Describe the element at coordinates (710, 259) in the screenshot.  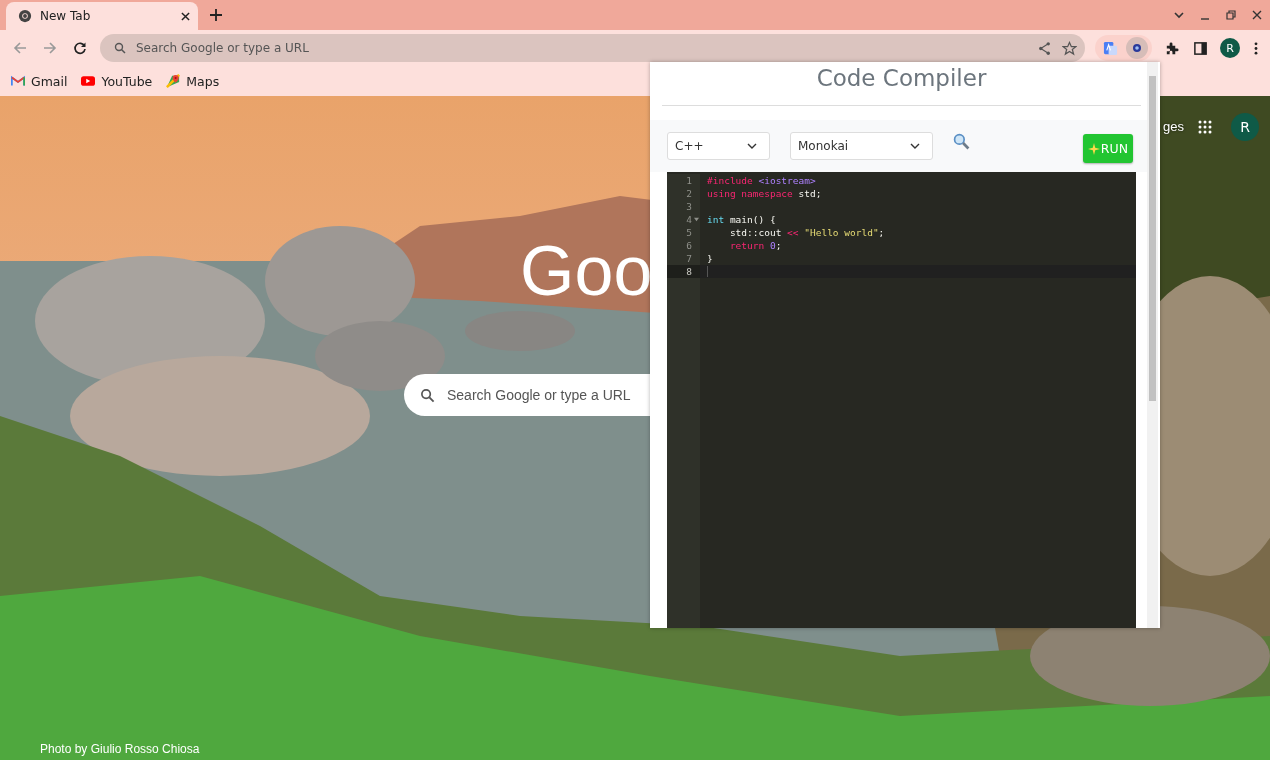
I see `code-line: }` at that location.